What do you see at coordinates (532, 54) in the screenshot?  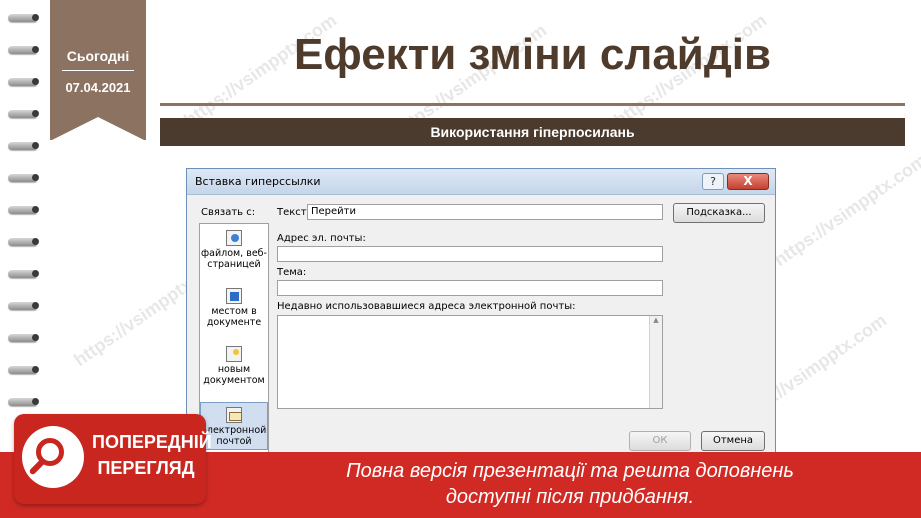 I see `slide-title: Ефекти зміни слайдів` at bounding box center [532, 54].